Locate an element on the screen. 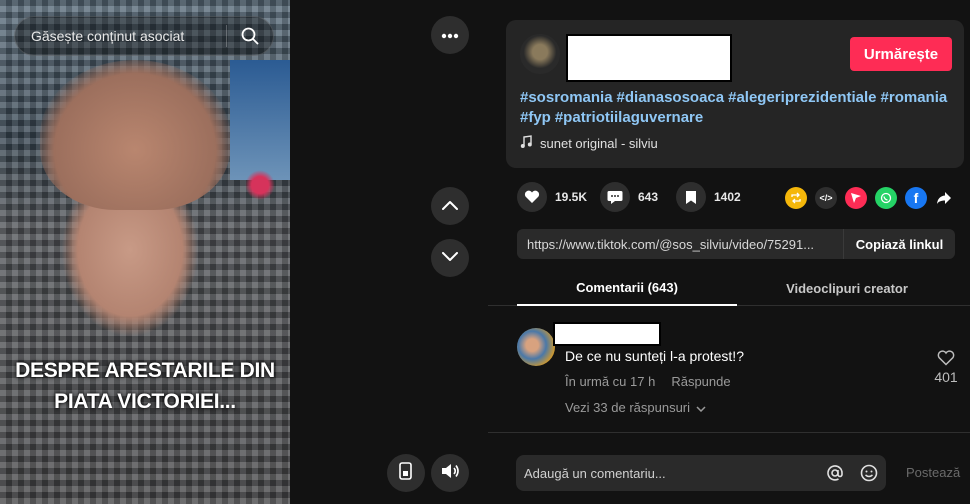 Image resolution: width=970 pixels, height=504 pixels. whatsapp-icon is located at coordinates (886, 198).